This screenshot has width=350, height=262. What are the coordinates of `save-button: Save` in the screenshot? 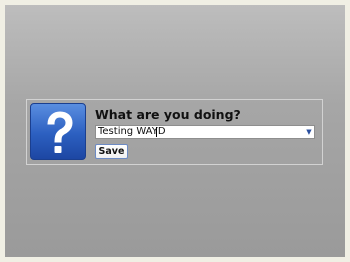 It's located at (111, 151).